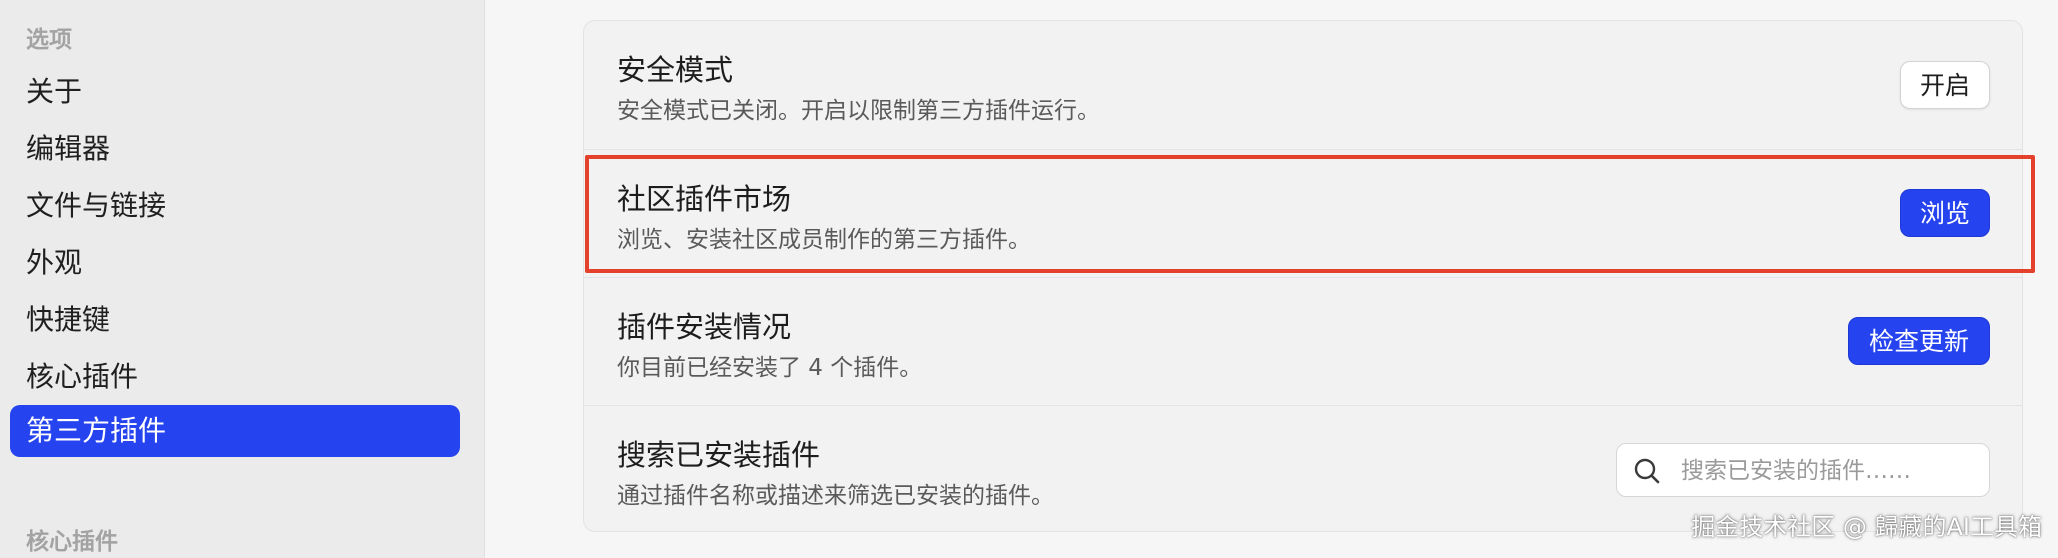  I want to click on search-icon, so click(1647, 471).